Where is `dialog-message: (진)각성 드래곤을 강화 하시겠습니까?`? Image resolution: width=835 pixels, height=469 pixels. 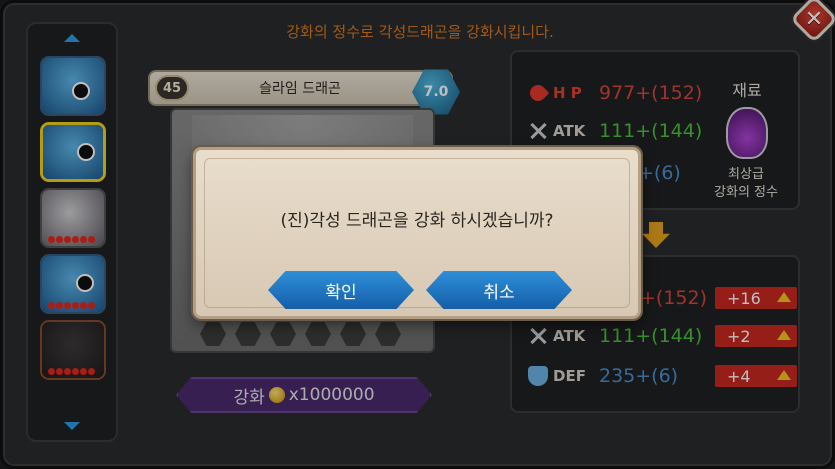
dialog-message: (진)각성 드래곤을 강화 하시겠습니까? is located at coordinates (417, 221).